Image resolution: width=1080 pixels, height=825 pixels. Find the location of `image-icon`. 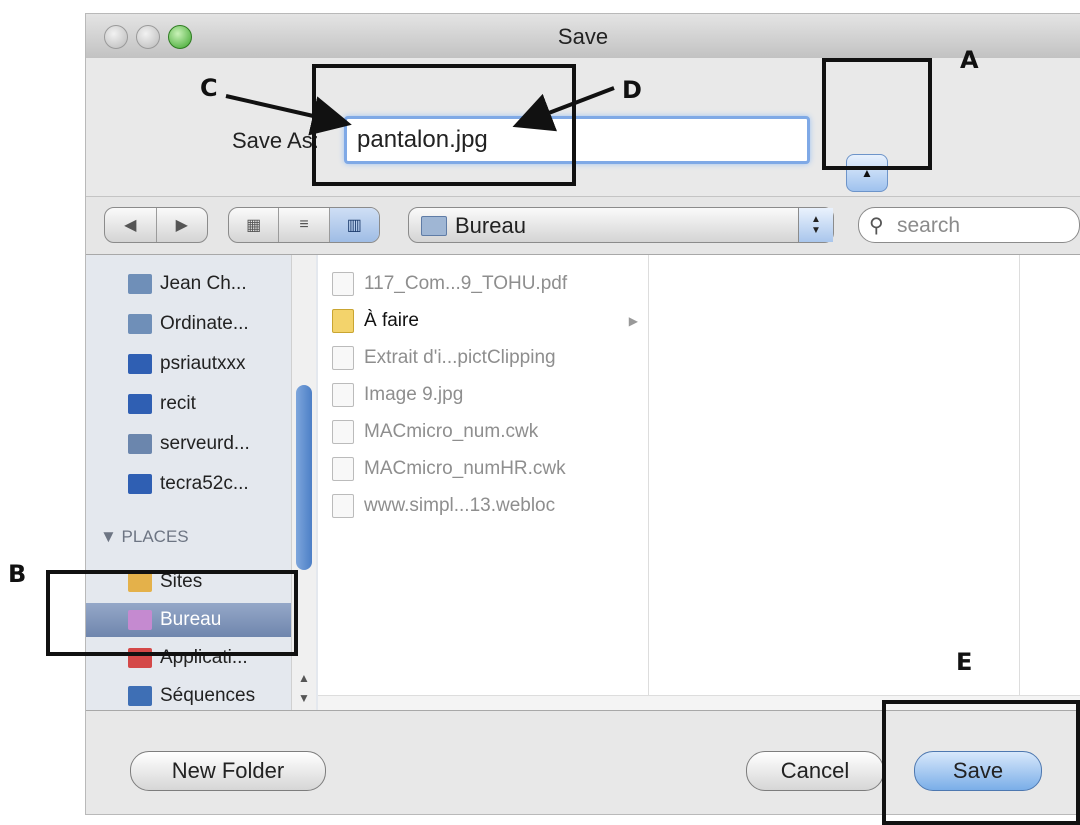

image-icon is located at coordinates (343, 395).